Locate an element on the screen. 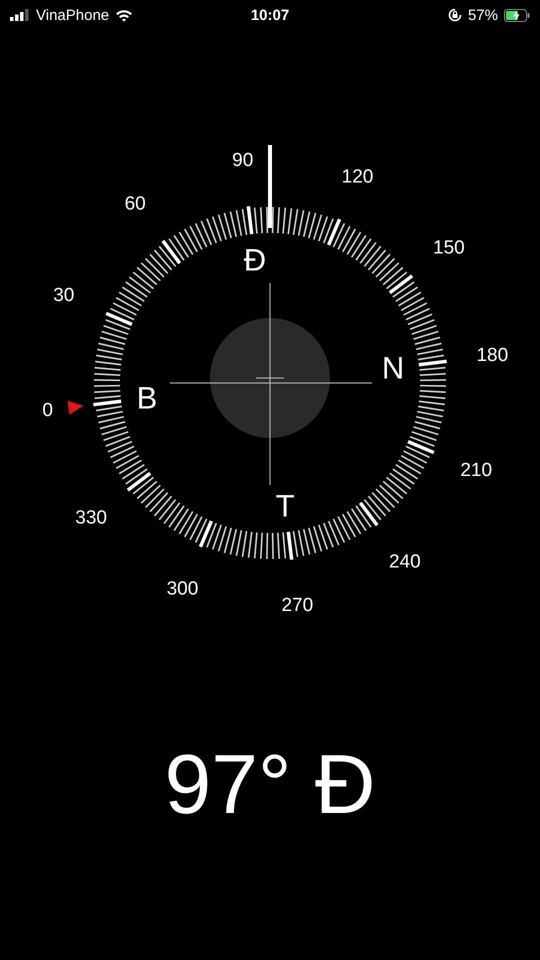 This screenshot has width=540, height=960. cardinal-letter: T is located at coordinates (285, 506).